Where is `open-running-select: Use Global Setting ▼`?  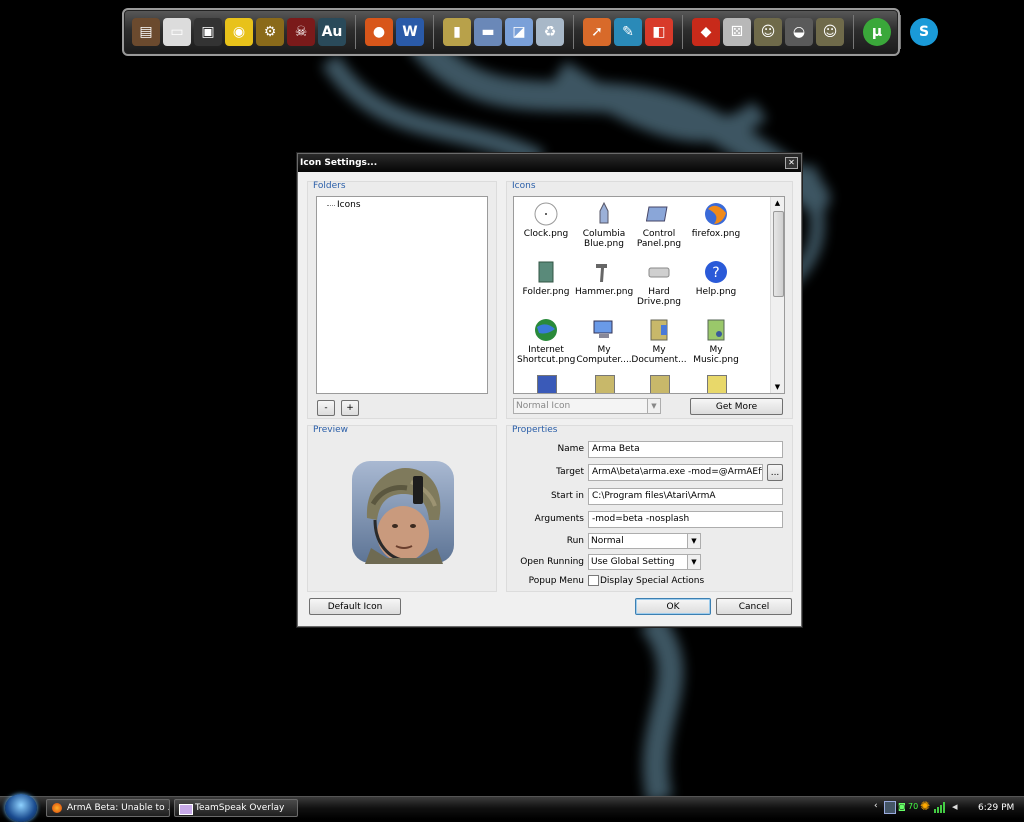
open-running-select: Use Global Setting ▼ is located at coordinates (644, 562).